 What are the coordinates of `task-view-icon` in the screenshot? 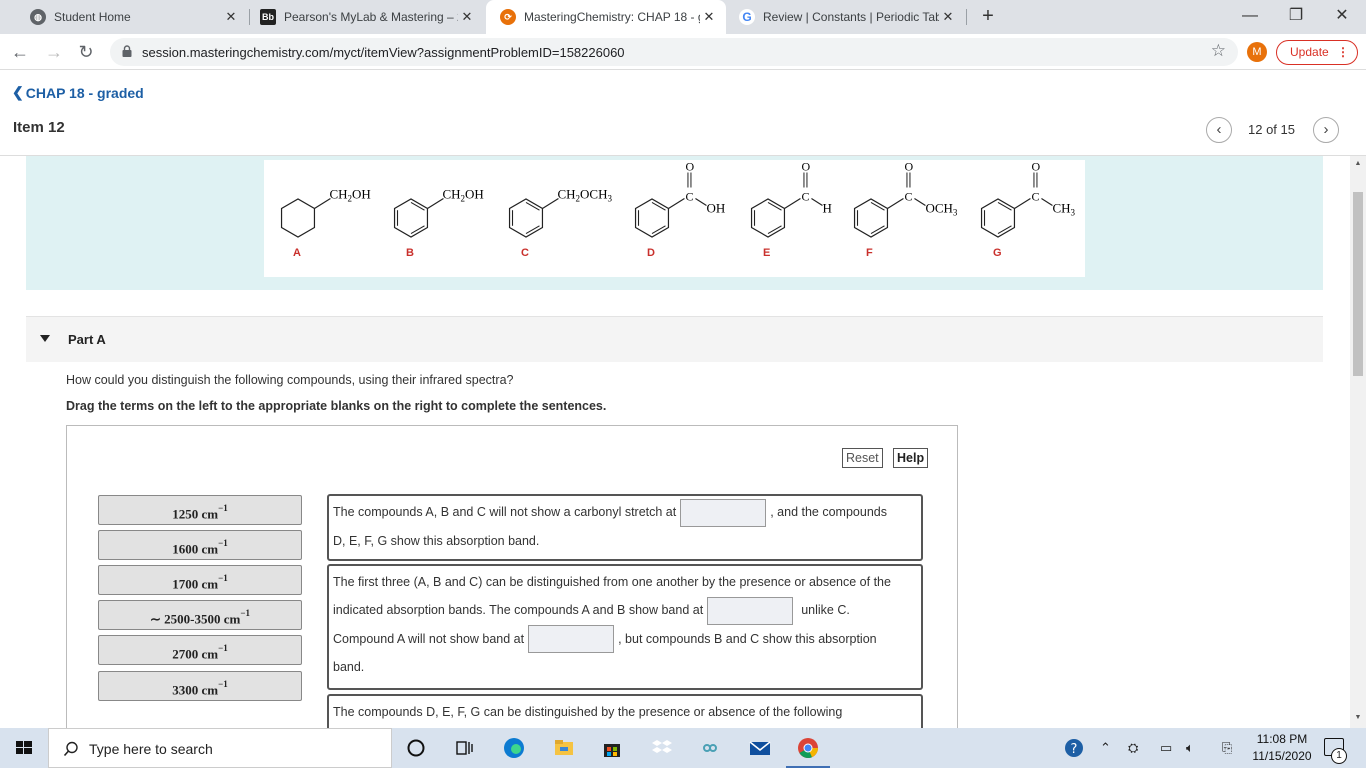 It's located at (464, 748).